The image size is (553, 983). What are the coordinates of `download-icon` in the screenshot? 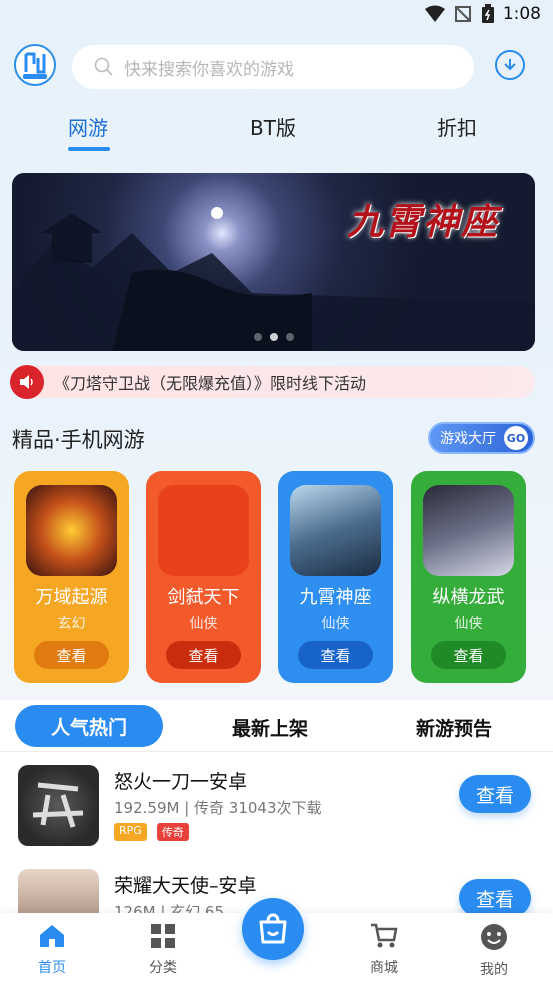 It's located at (510, 65).